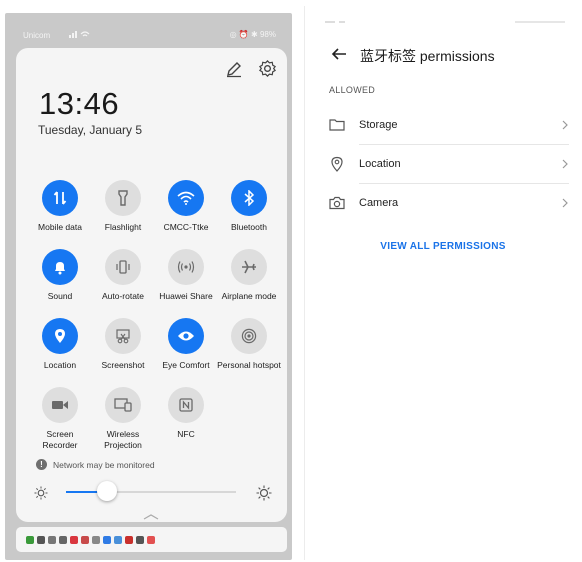 The height and width of the screenshot is (562, 582). Describe the element at coordinates (186, 344) in the screenshot. I see `tile-eye-comfort: Eye Comfort` at that location.